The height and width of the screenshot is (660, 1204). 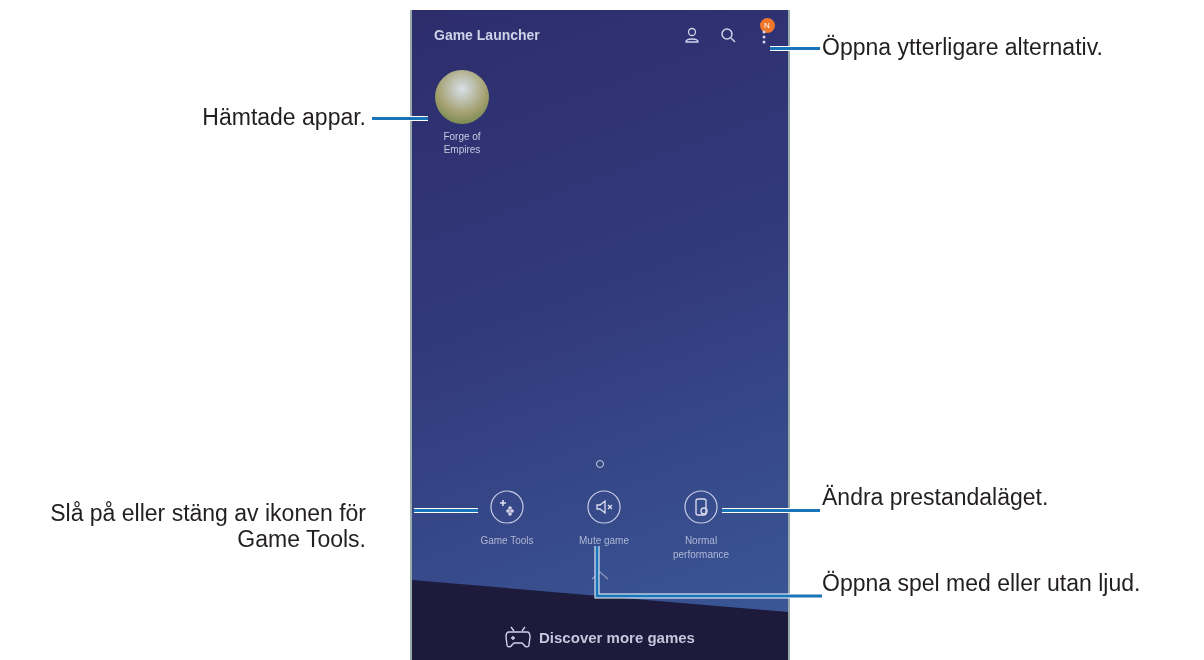 I want to click on callout-text: Ändra prestandaläget., so click(x=935, y=497).